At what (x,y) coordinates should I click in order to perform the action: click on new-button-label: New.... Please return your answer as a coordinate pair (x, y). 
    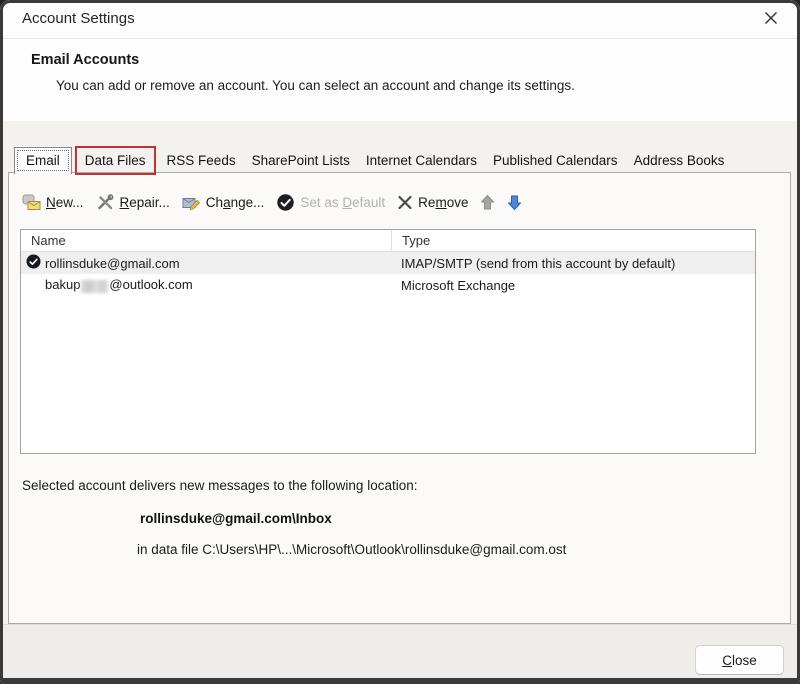
    Looking at the image, I should click on (65, 202).